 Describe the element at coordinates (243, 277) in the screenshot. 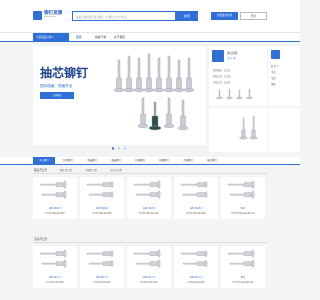

I see `product-code: BK2` at that location.